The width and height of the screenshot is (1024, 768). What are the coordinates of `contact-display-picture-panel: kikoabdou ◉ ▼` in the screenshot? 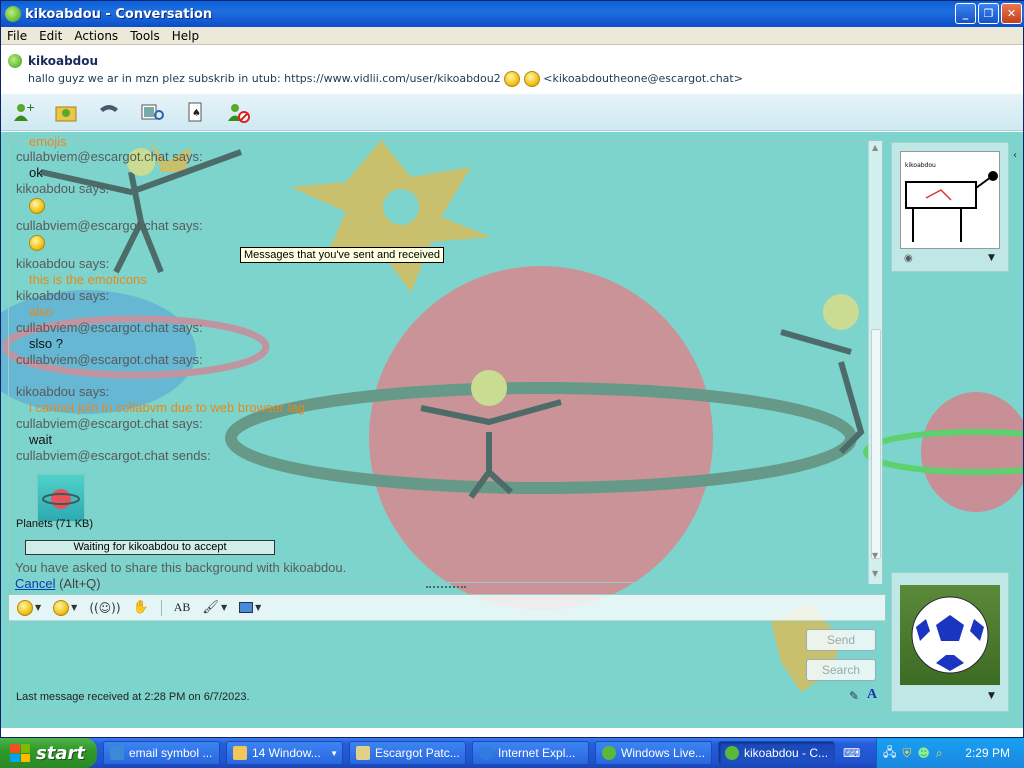 It's located at (950, 207).